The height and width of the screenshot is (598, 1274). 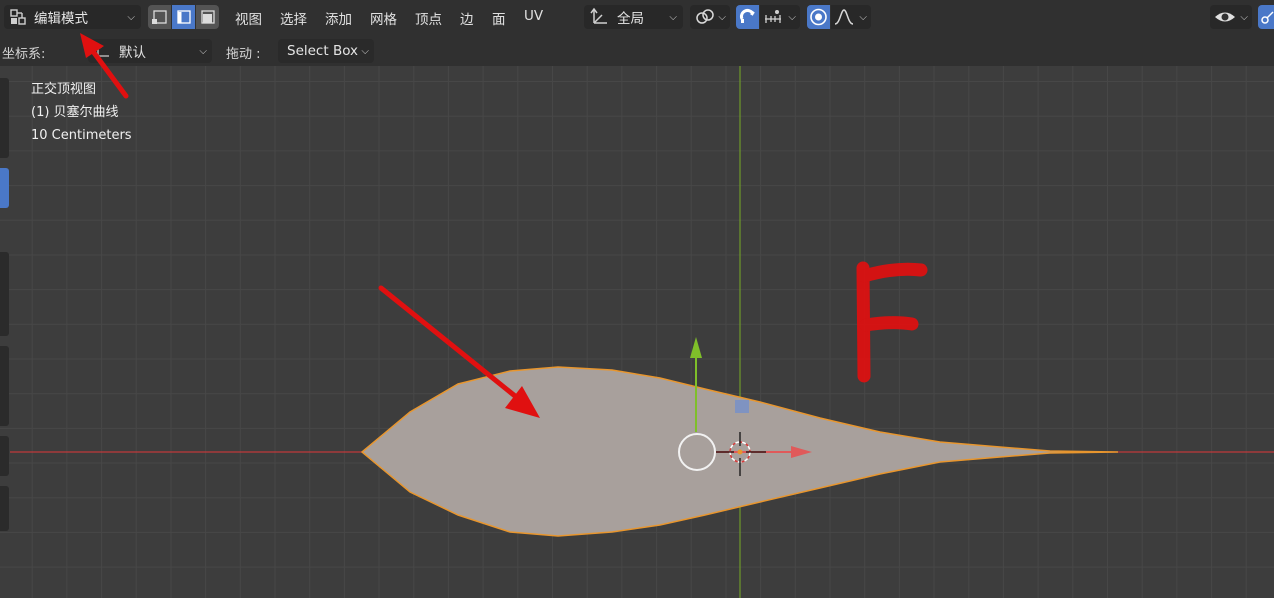 I want to click on proportional-editing-icon, so click(x=818, y=17).